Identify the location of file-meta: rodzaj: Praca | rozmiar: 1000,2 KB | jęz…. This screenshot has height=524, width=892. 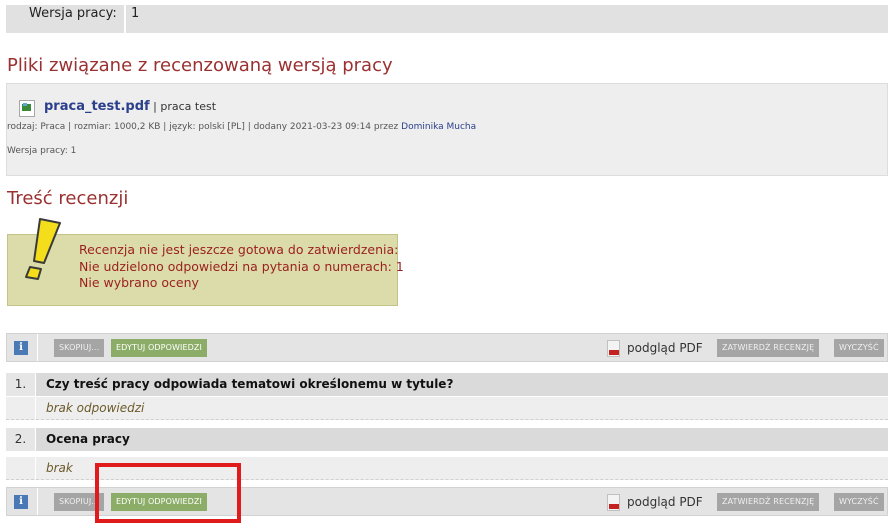
(241, 127).